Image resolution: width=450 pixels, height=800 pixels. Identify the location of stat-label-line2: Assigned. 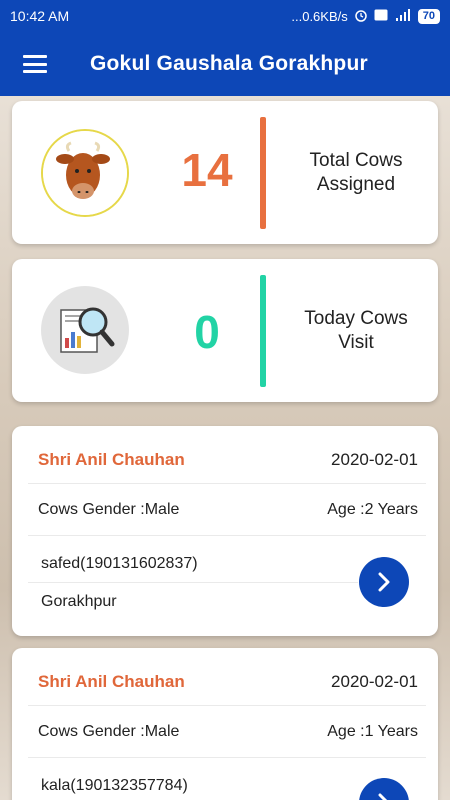
(356, 184).